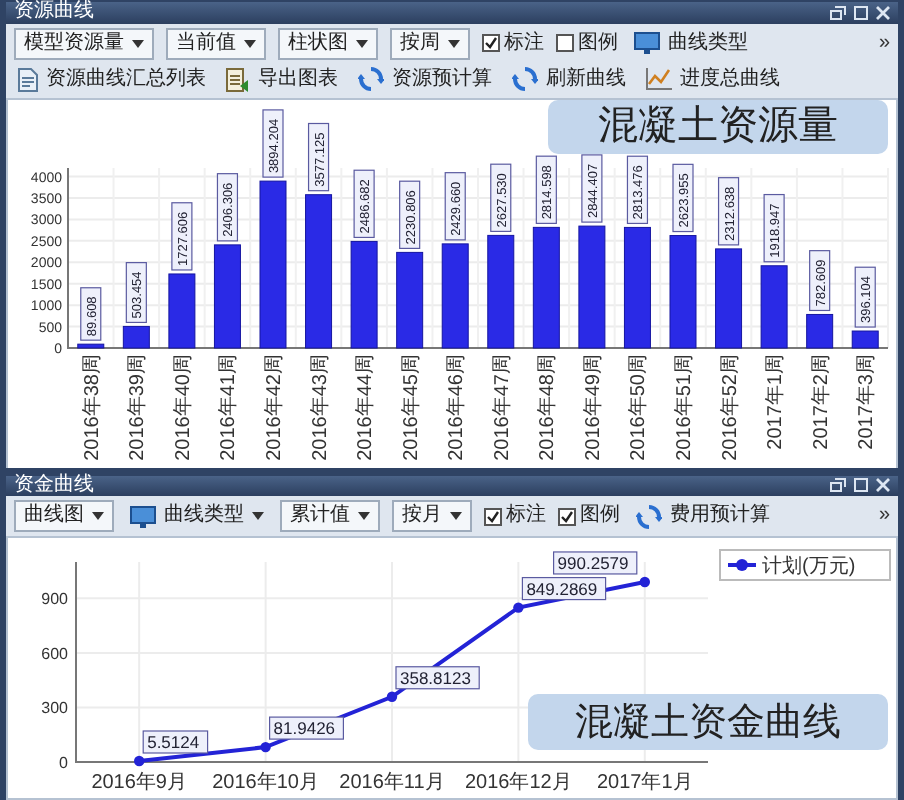 The image size is (904, 800). Describe the element at coordinates (595, 563) in the screenshot. I see `value-label: 990.2579` at that location.